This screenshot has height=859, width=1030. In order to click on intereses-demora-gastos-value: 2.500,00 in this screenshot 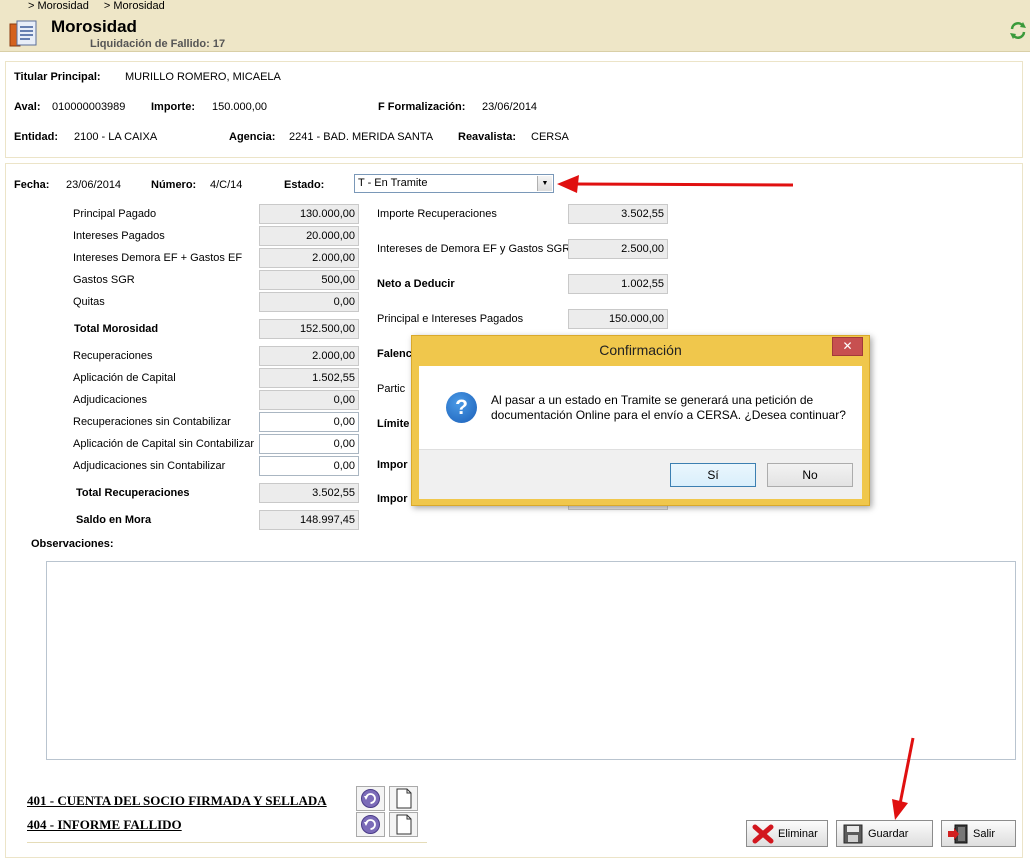, I will do `click(618, 249)`.